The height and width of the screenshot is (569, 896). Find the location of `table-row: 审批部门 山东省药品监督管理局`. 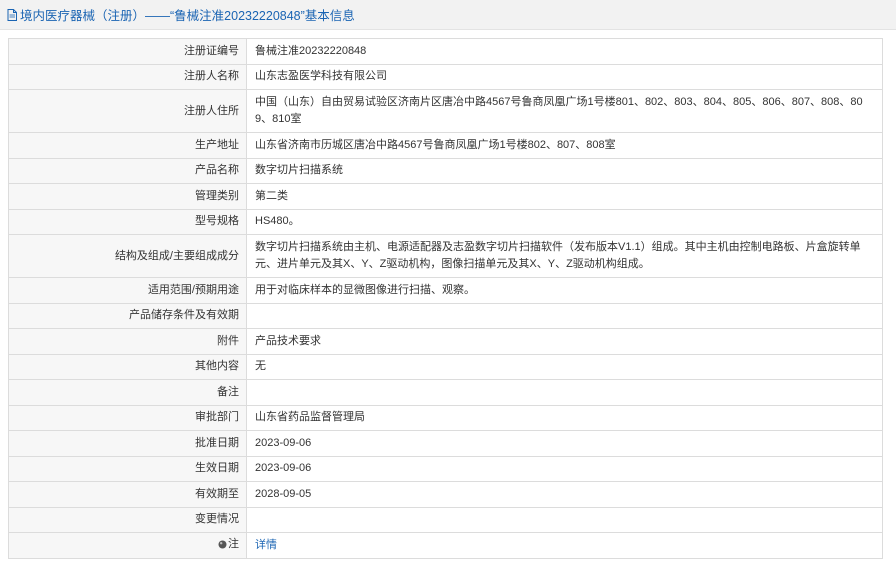

table-row: 审批部门 山东省药品监督管理局 is located at coordinates (445, 417).